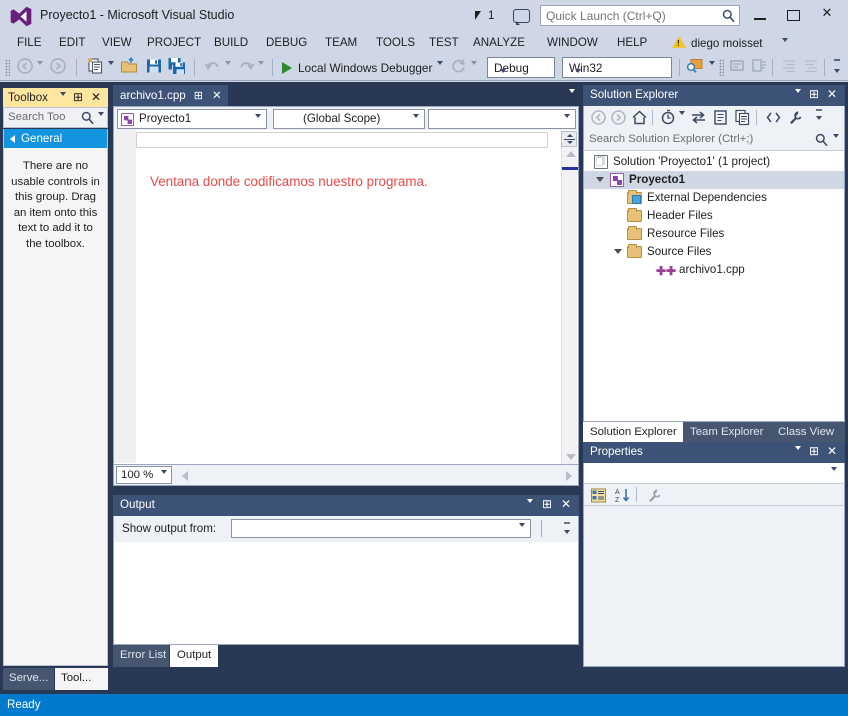  What do you see at coordinates (490, 17) in the screenshot?
I see `notifications-button: 1` at bounding box center [490, 17].